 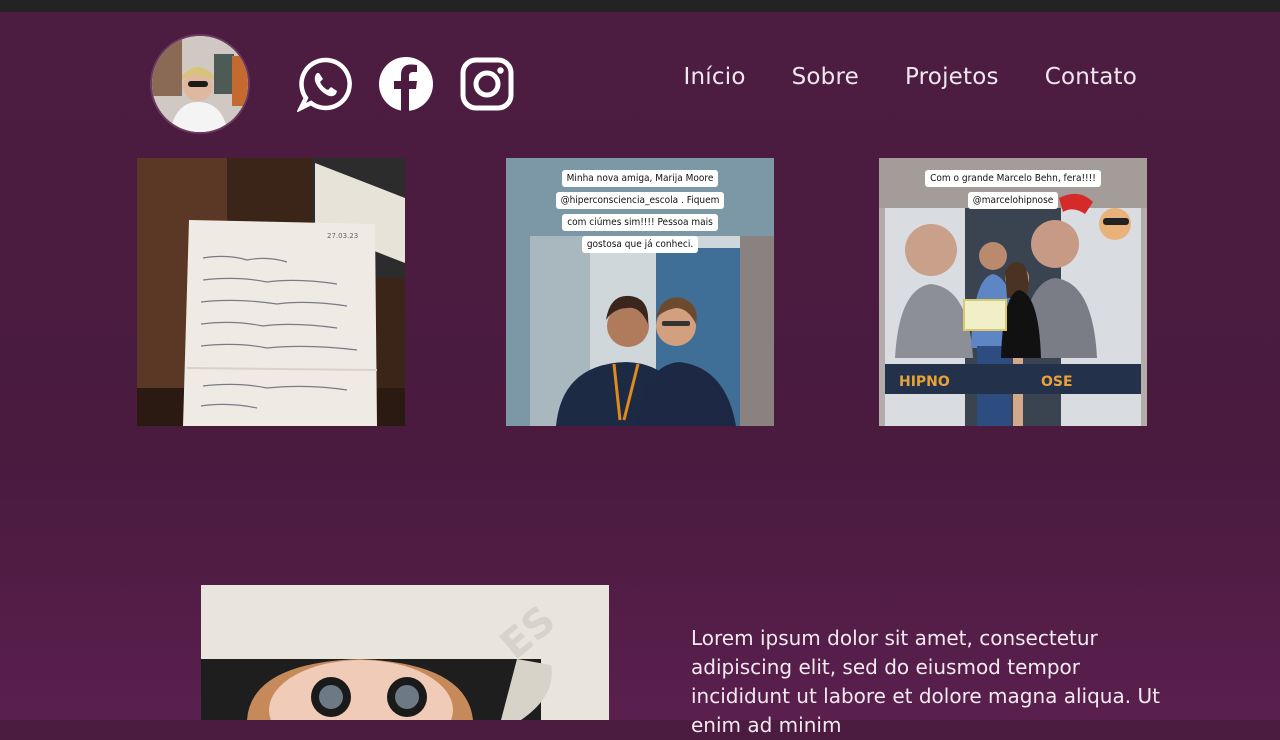 What do you see at coordinates (342, 236) in the screenshot?
I see `note-date: 27.03.23` at bounding box center [342, 236].